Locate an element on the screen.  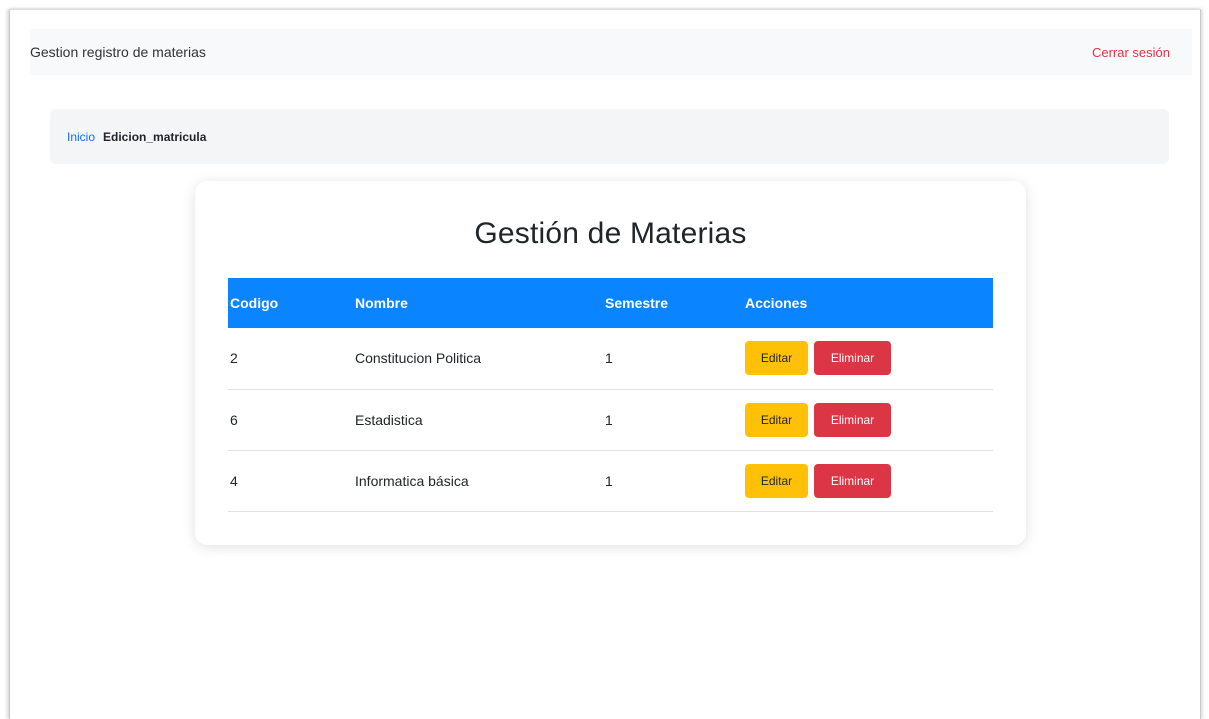
page-title: Gestión de Materias is located at coordinates (610, 233).